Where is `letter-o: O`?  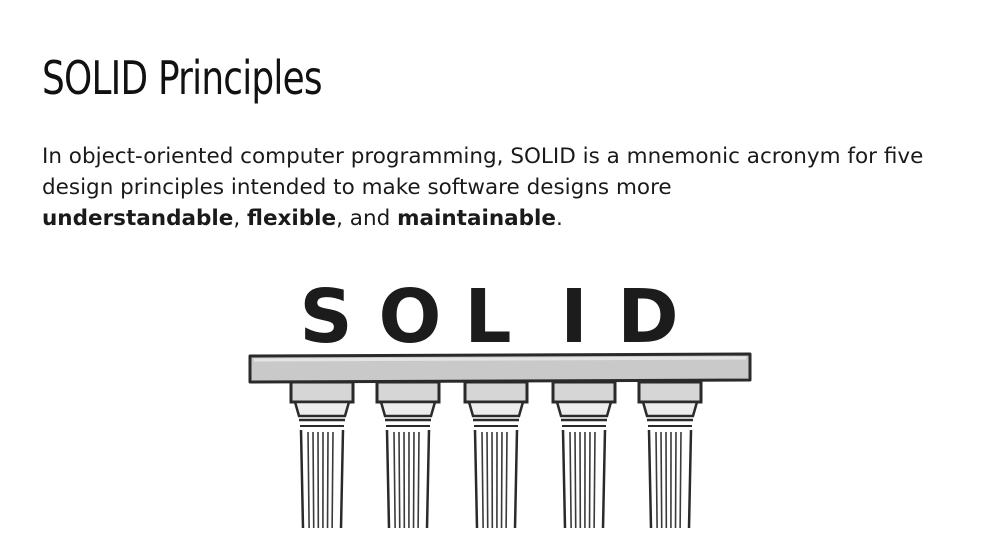 letter-o: O is located at coordinates (410, 317).